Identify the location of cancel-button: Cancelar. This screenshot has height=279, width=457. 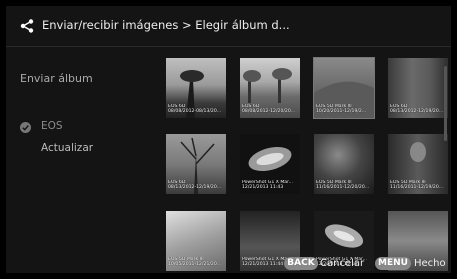
(342, 263).